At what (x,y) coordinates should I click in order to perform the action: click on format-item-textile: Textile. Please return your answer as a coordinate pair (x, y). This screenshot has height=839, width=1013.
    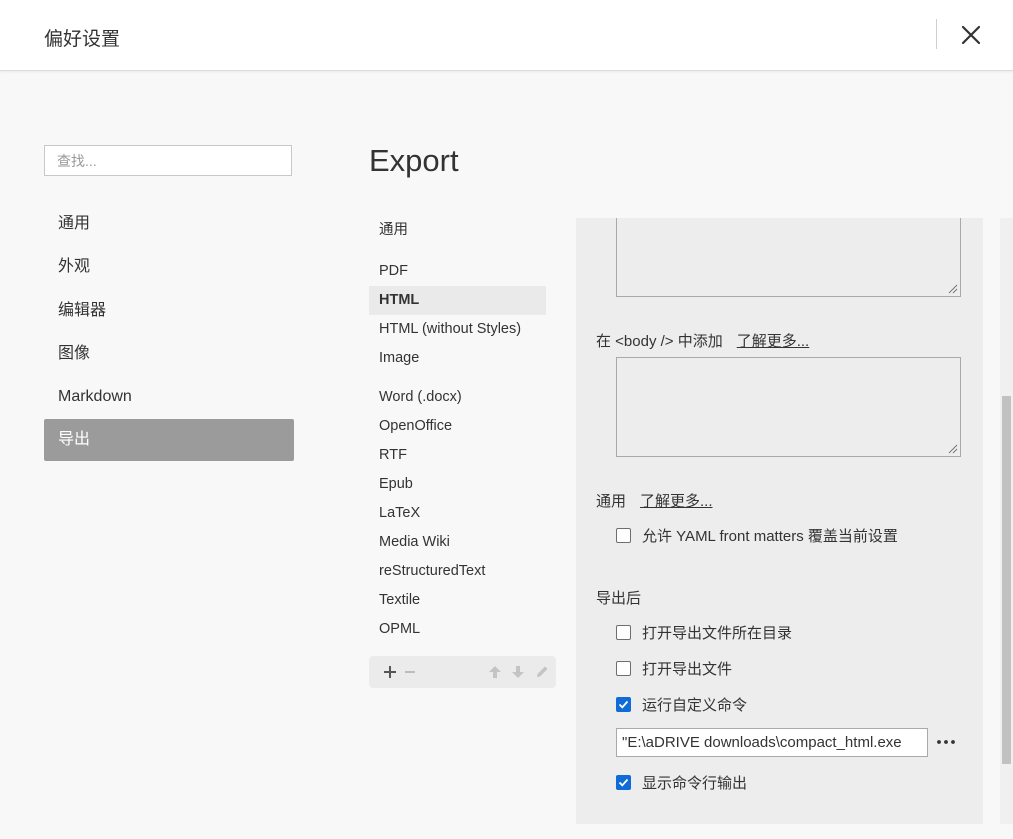
    Looking at the image, I should click on (457, 600).